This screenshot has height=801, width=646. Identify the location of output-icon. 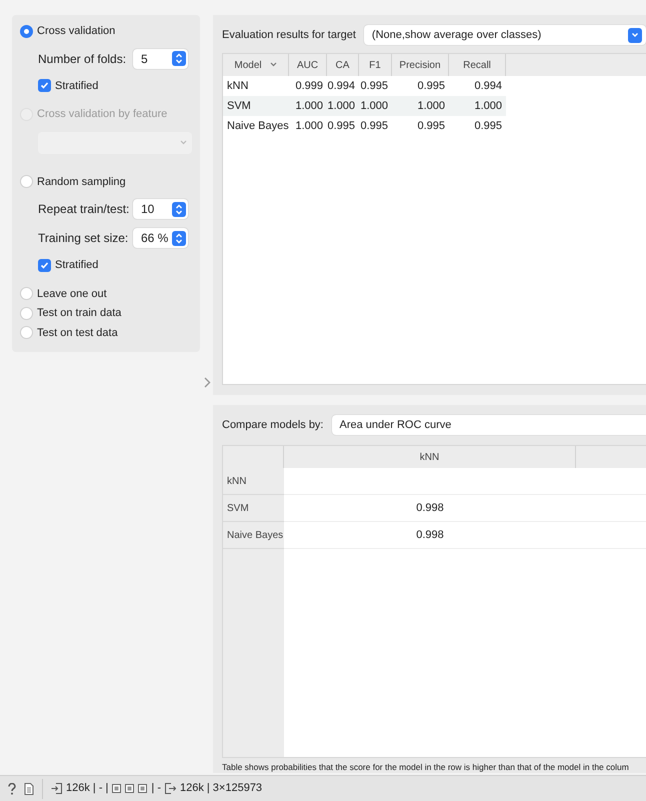
(170, 788).